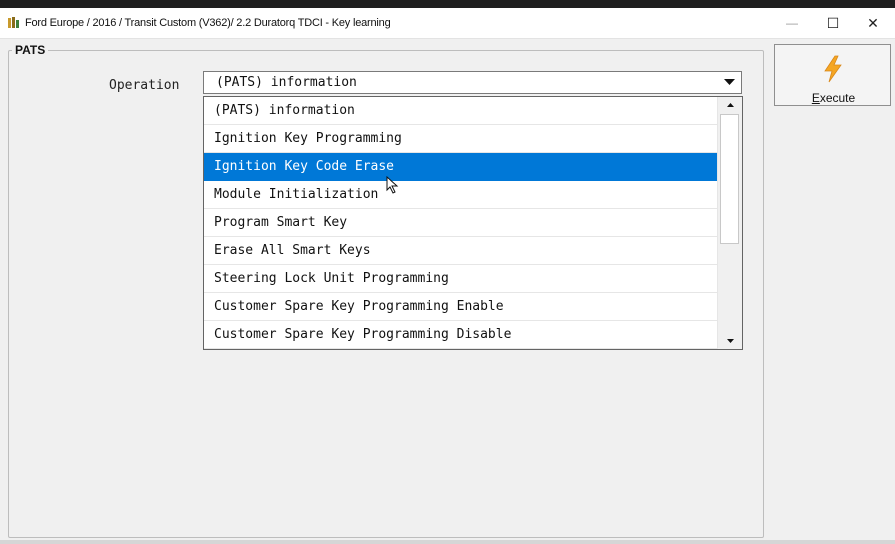  Describe the element at coordinates (460, 251) in the screenshot. I see `list-item: Erase All Smart Keys` at that location.